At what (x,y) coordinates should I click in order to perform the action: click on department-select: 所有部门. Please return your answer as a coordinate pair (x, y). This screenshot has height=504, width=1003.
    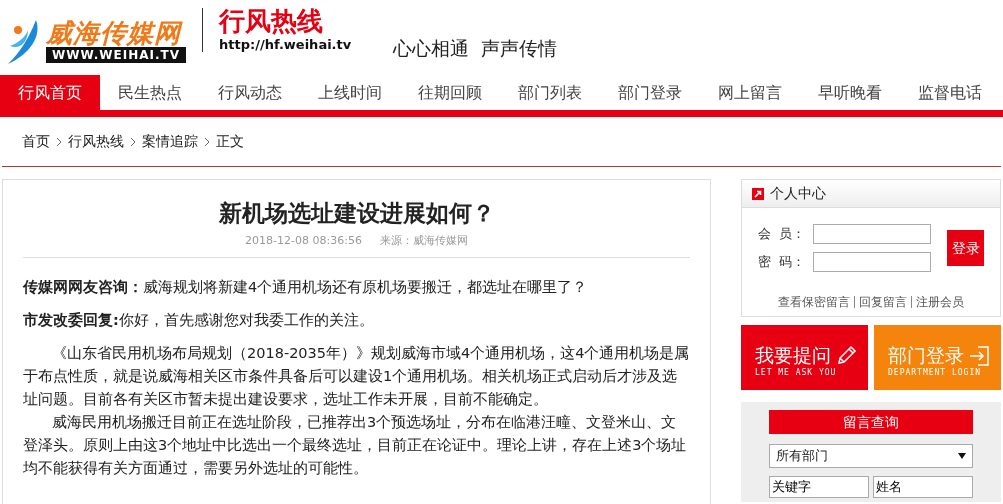
    Looking at the image, I should click on (871, 456).